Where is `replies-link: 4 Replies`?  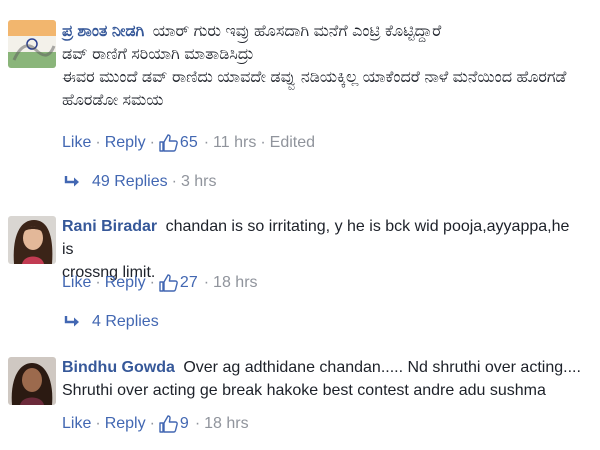
replies-link: 4 Replies is located at coordinates (111, 322).